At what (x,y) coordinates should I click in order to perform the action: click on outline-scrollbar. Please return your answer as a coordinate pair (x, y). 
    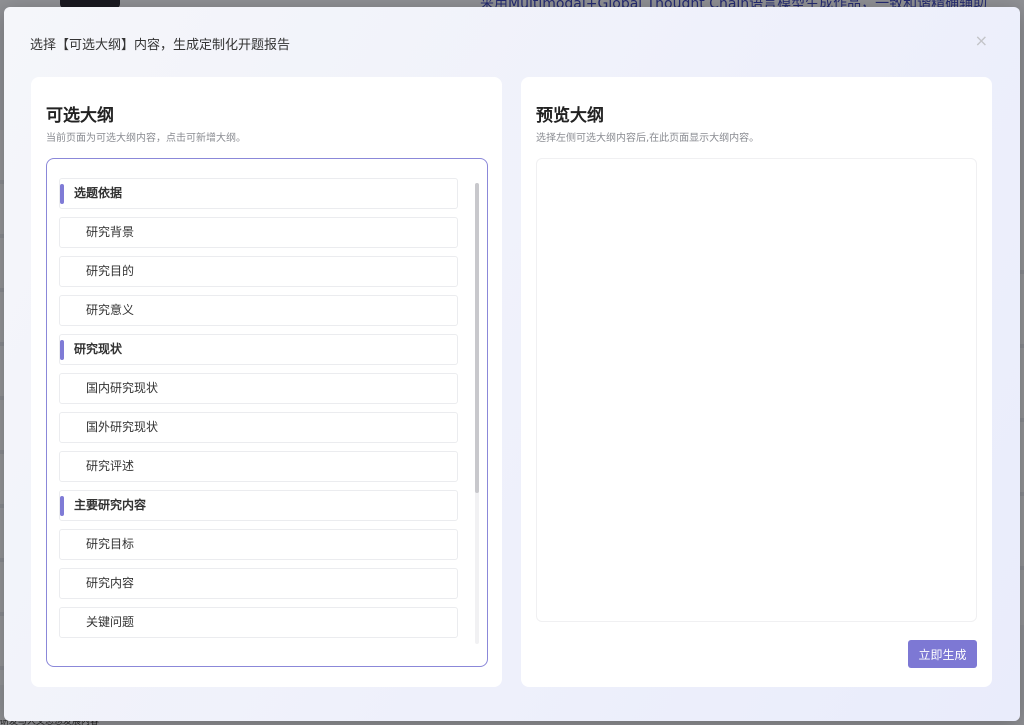
    Looking at the image, I should click on (477, 413).